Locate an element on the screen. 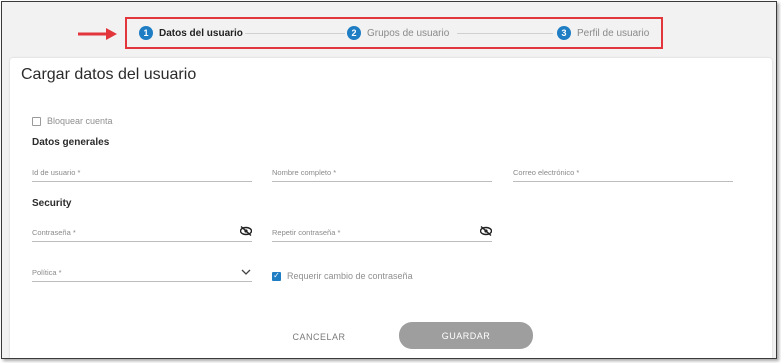  block-account-checkbox: Bloquear cuenta is located at coordinates (72, 121).